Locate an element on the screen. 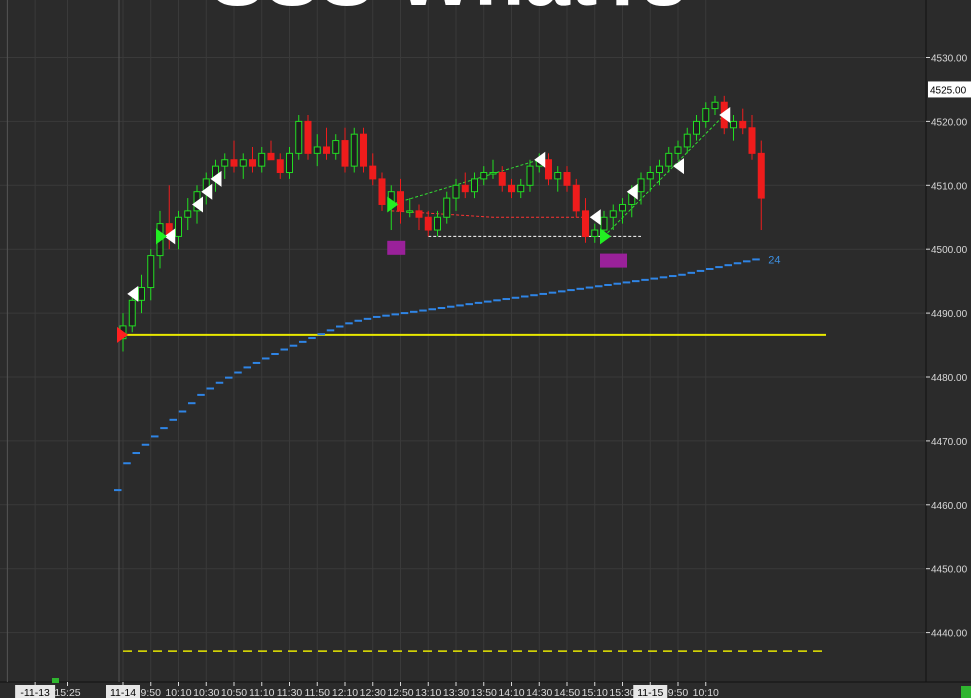  watermark-text: SSS WhatTs is located at coordinates (448, 11).